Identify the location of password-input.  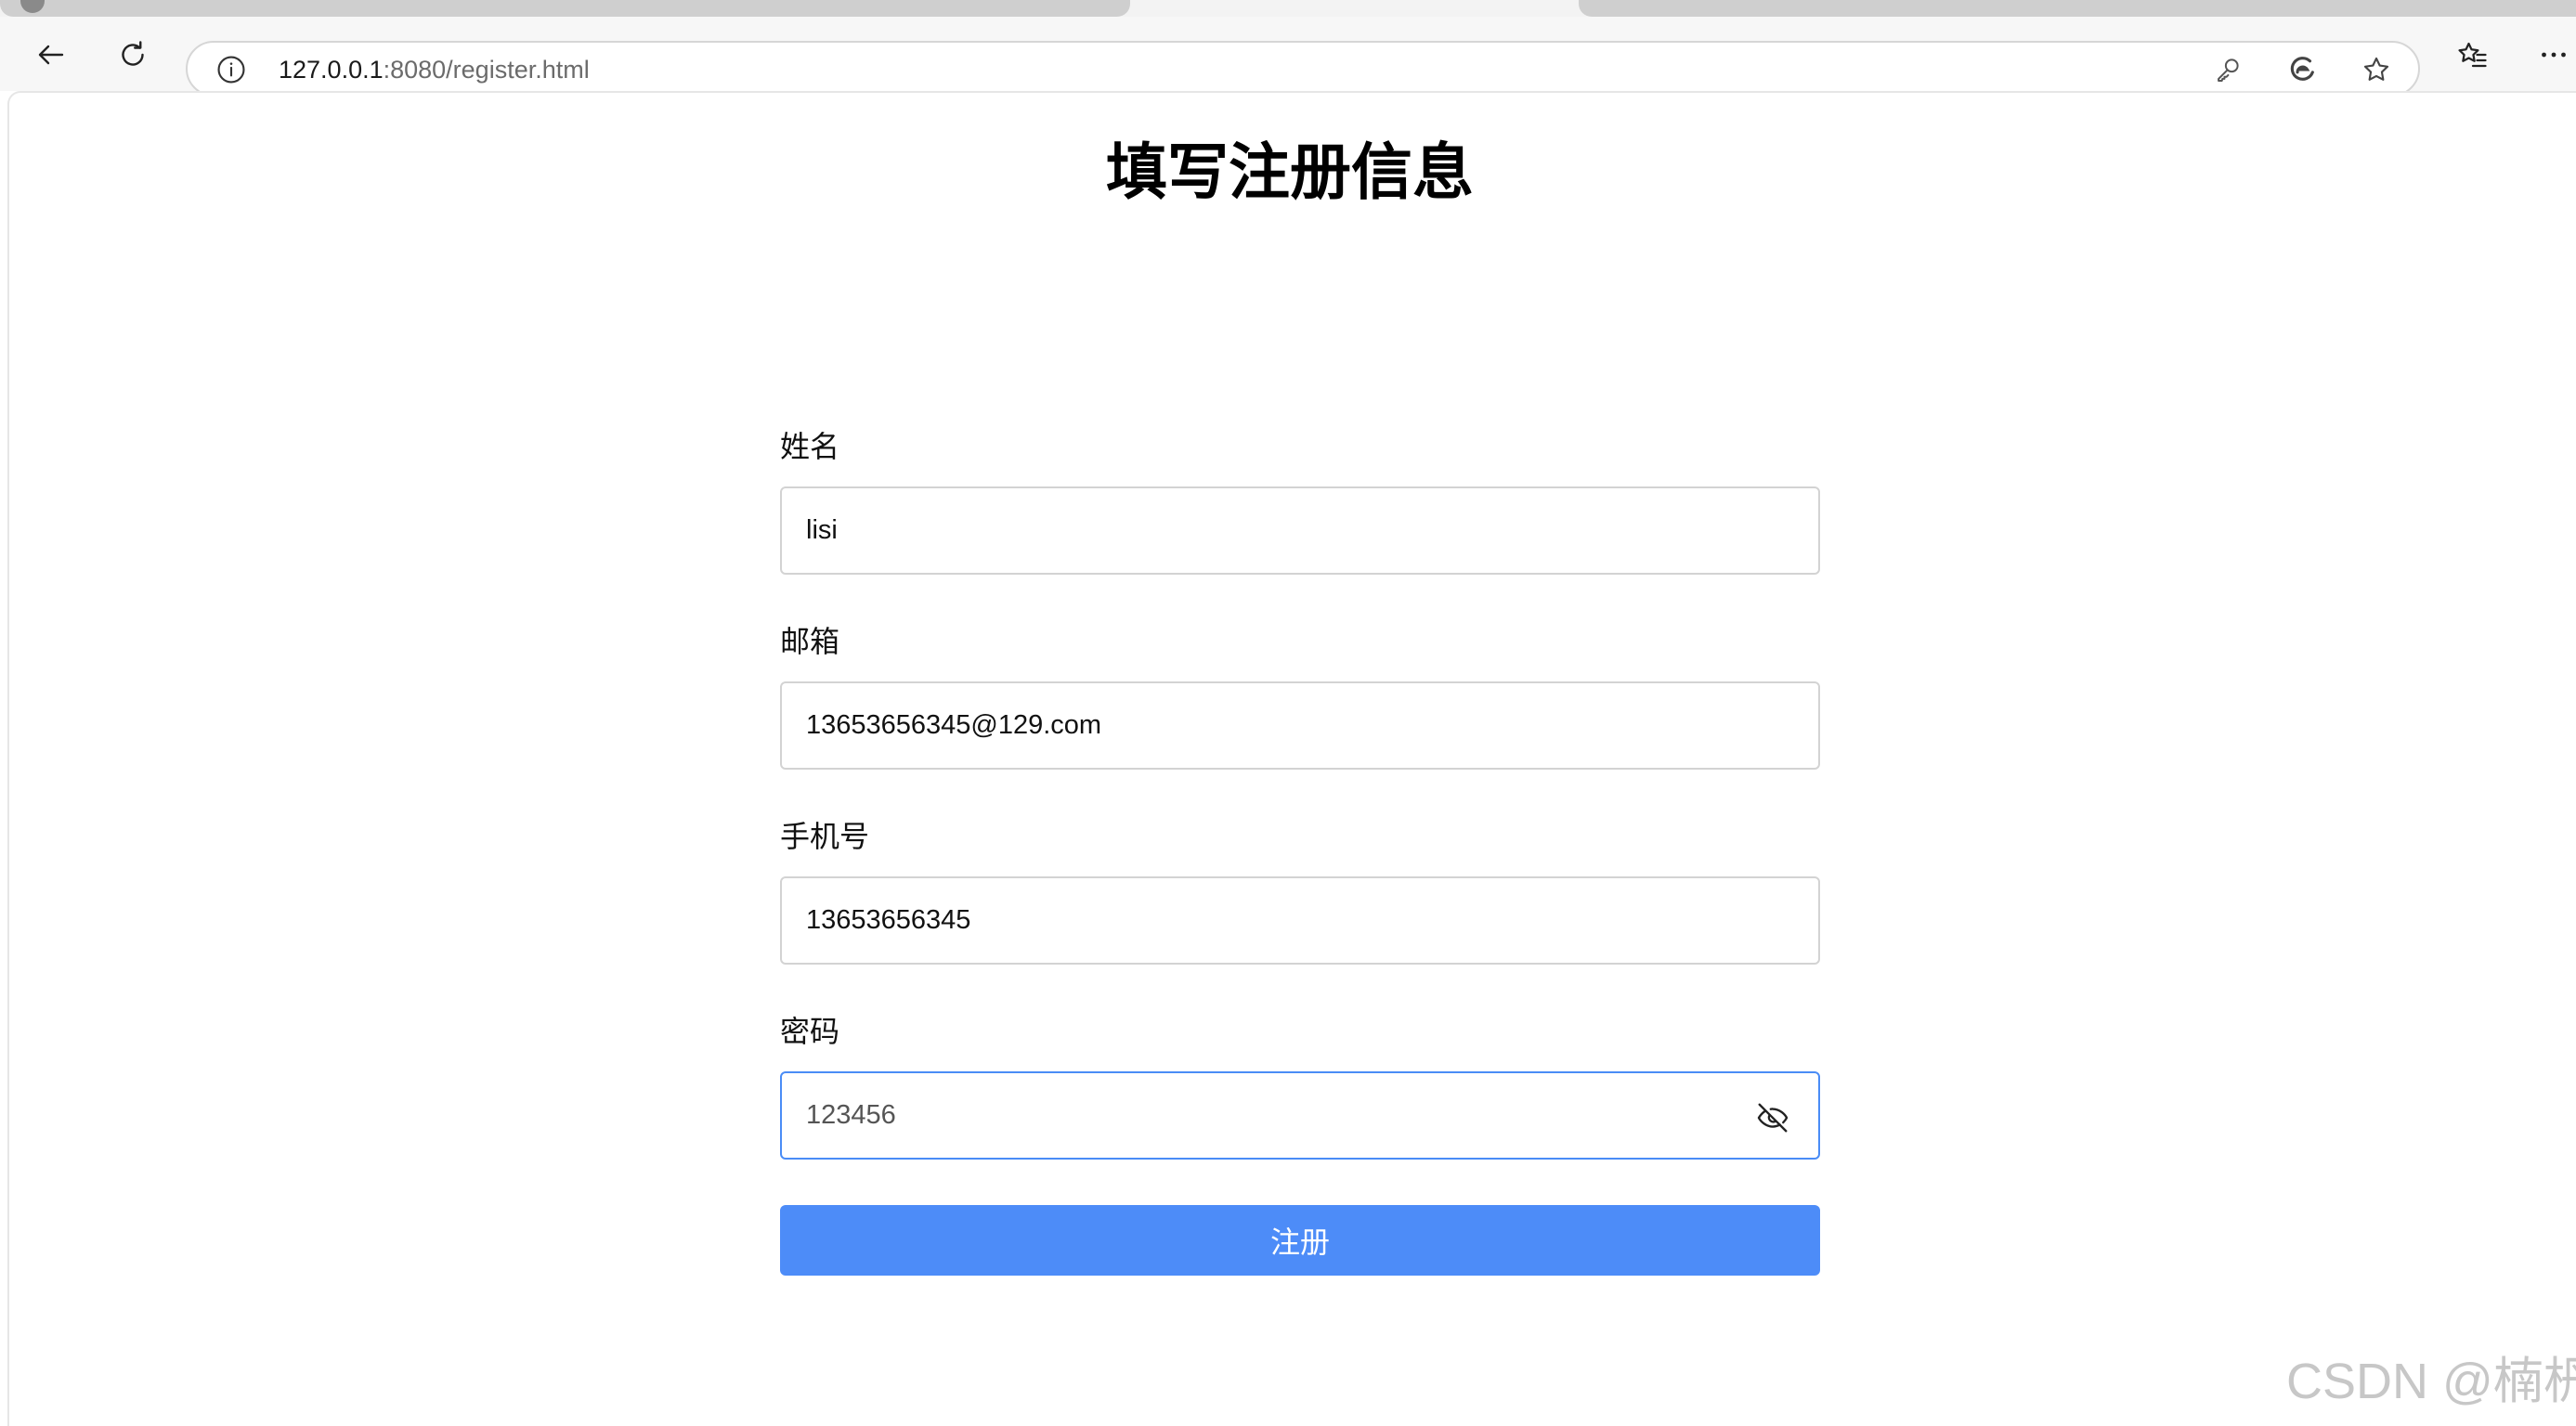
(1300, 1115).